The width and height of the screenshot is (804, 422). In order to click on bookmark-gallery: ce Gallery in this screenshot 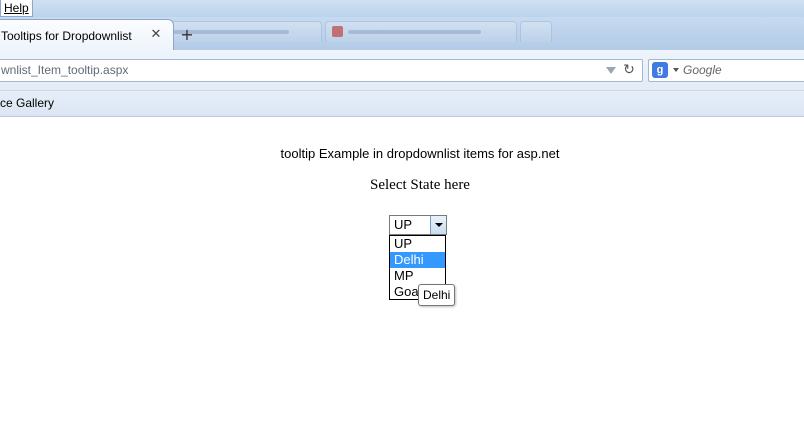, I will do `click(27, 103)`.